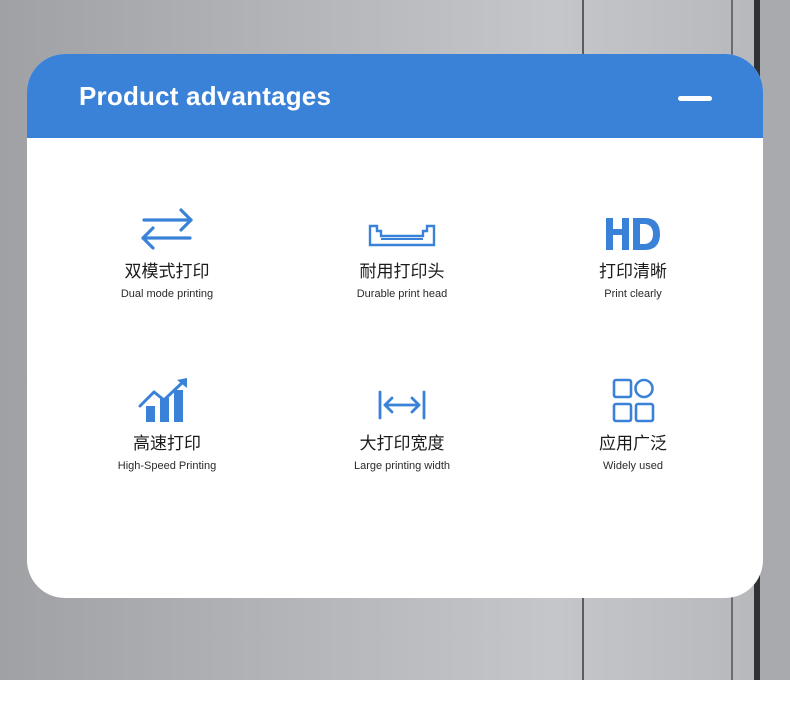  Describe the element at coordinates (402, 235) in the screenshot. I see `print-head-icon` at that location.